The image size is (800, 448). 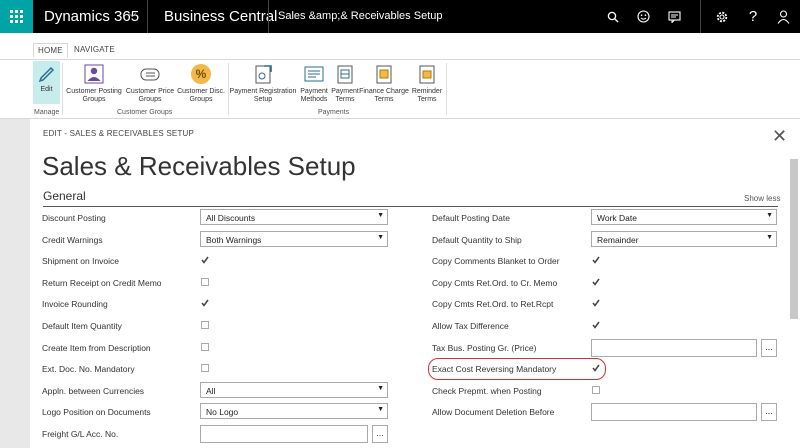 What do you see at coordinates (201, 74) in the screenshot?
I see `percent-icon: %` at bounding box center [201, 74].